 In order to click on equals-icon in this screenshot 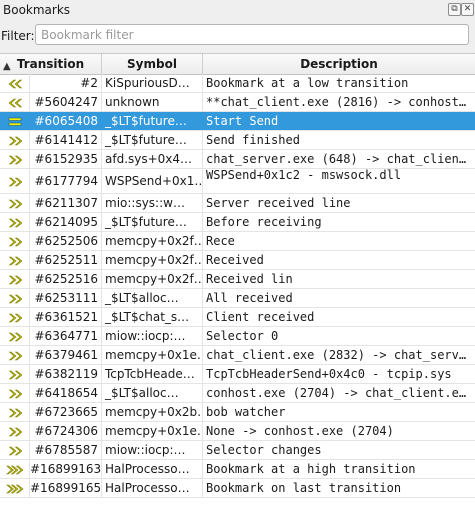, I will do `click(15, 121)`.